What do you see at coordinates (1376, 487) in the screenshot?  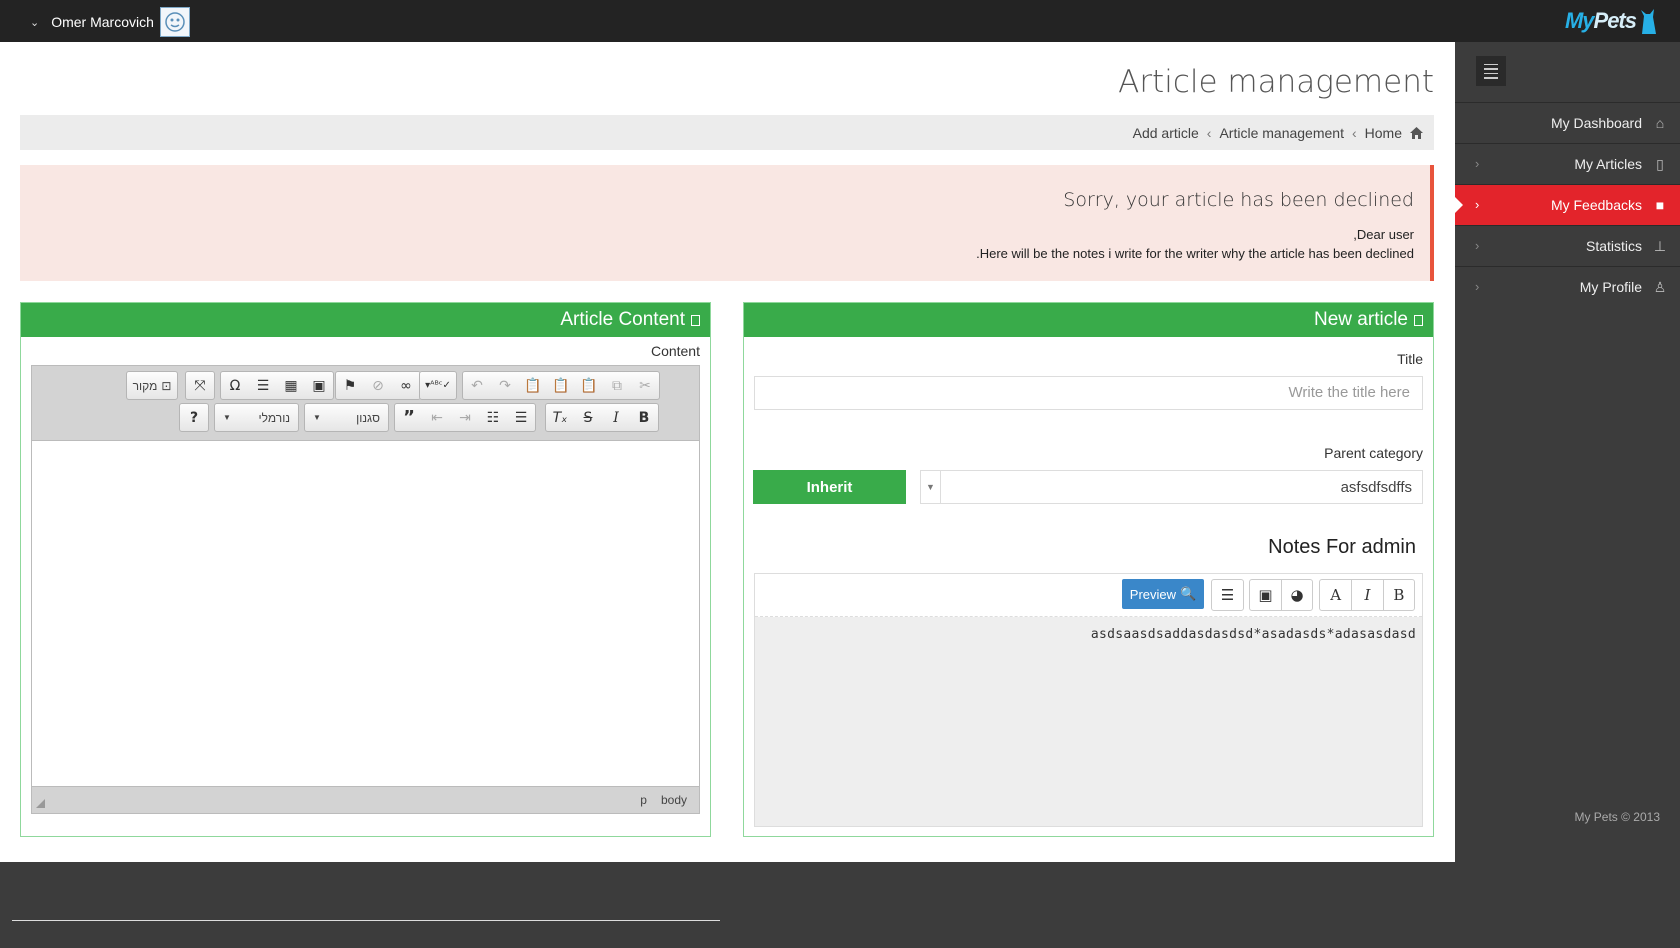 I see `parent-category-value: asfsdfsdffs` at bounding box center [1376, 487].